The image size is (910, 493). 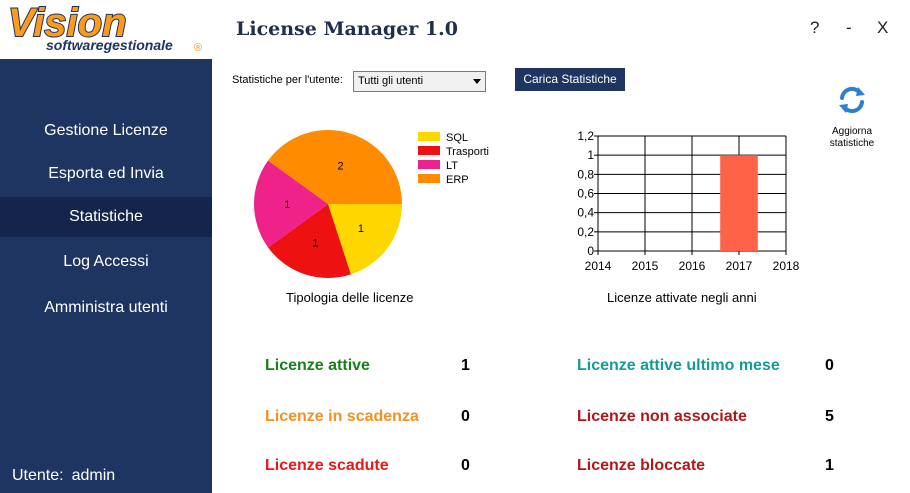 What do you see at coordinates (678, 365) in the screenshot?
I see `stat-active-last-month-label: Licenze attive ultimo mese` at bounding box center [678, 365].